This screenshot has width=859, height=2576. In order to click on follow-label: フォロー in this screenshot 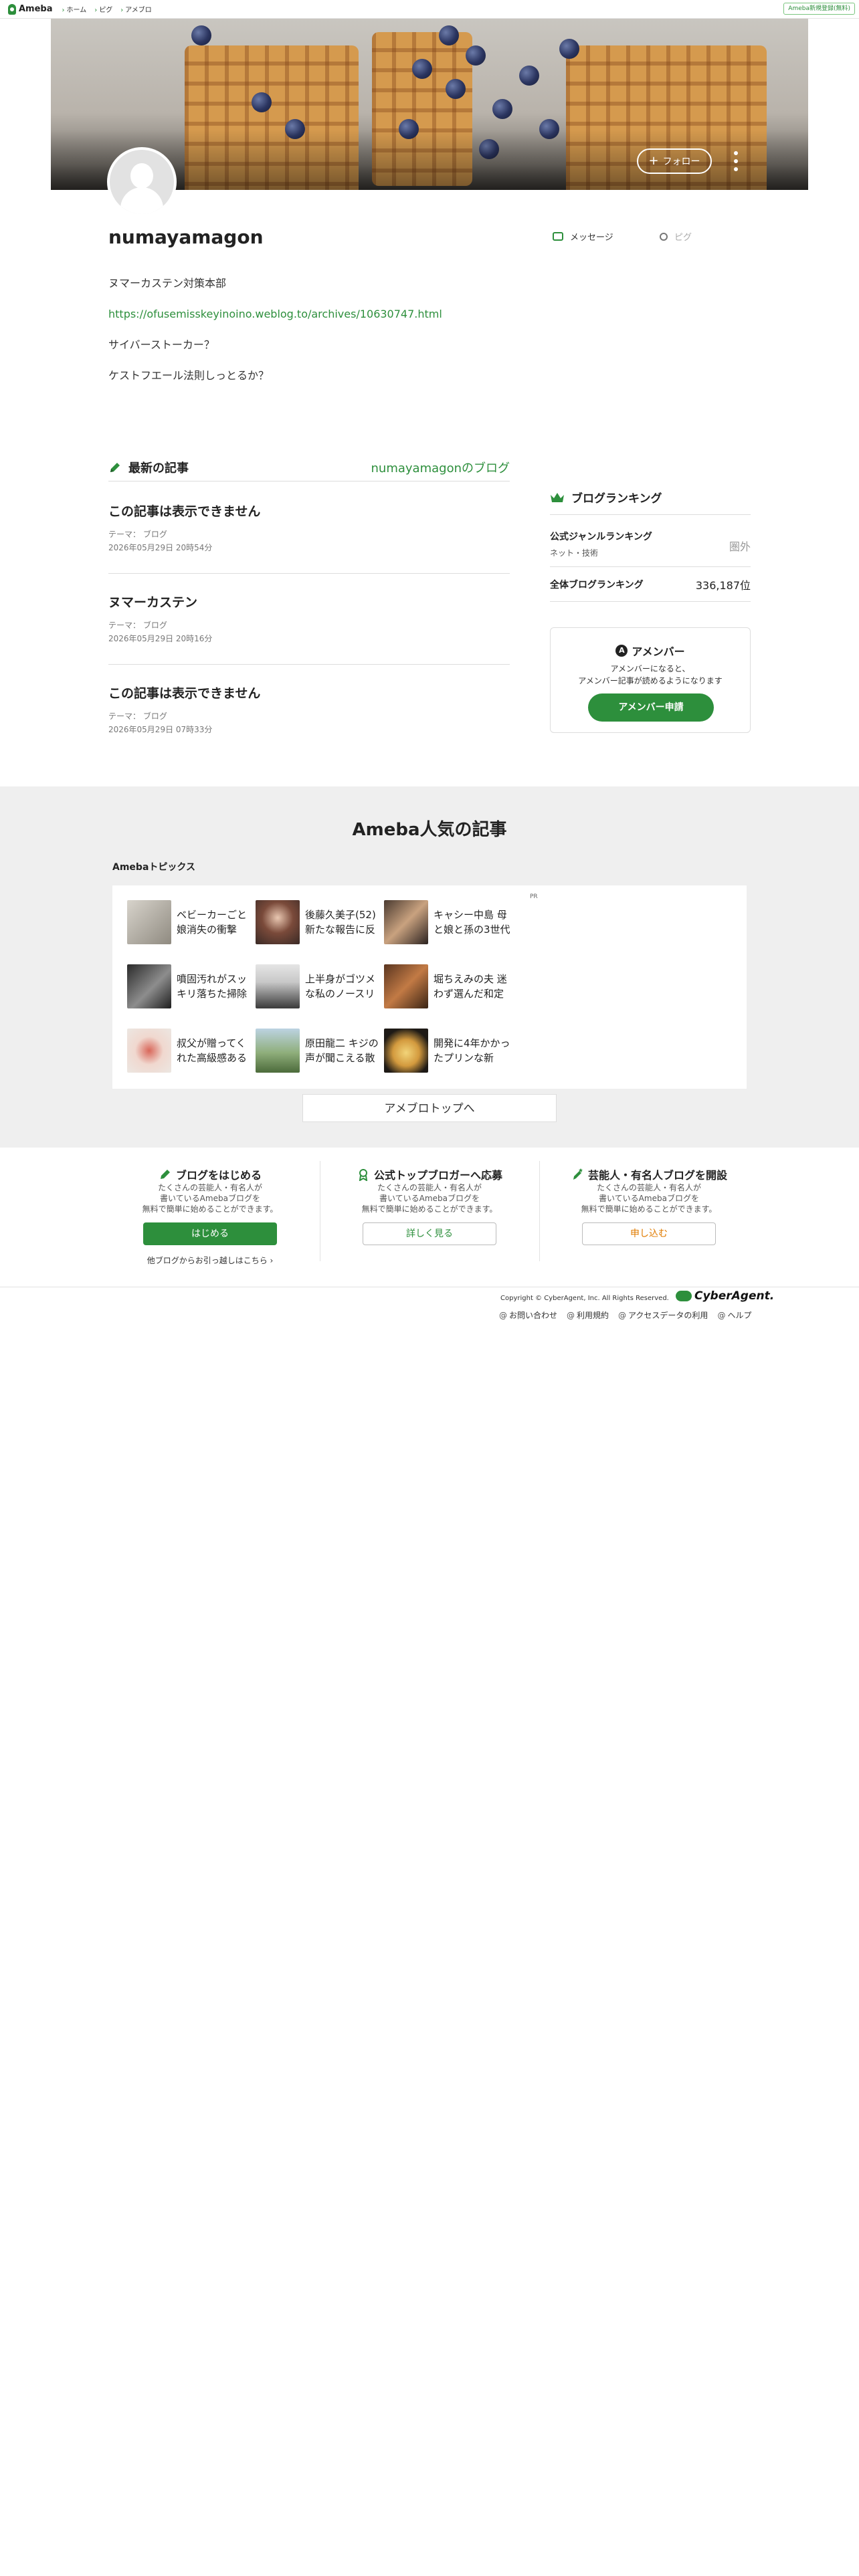, I will do `click(681, 161)`.